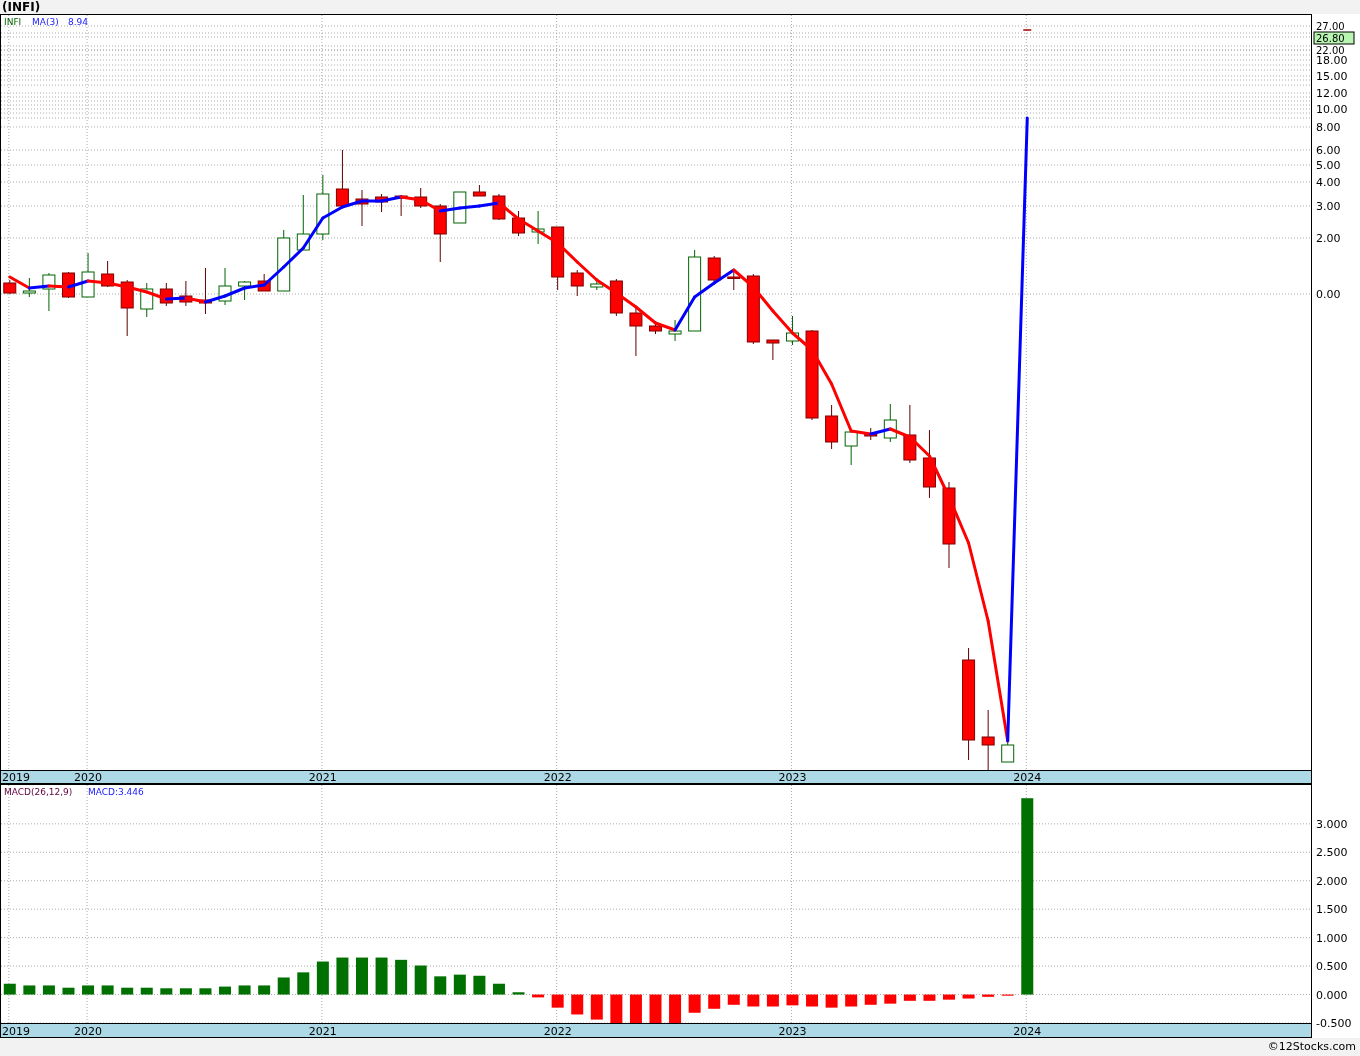 The height and width of the screenshot is (1056, 1360). What do you see at coordinates (1334, 1023) in the screenshot?
I see `axis-label: -0.500` at bounding box center [1334, 1023].